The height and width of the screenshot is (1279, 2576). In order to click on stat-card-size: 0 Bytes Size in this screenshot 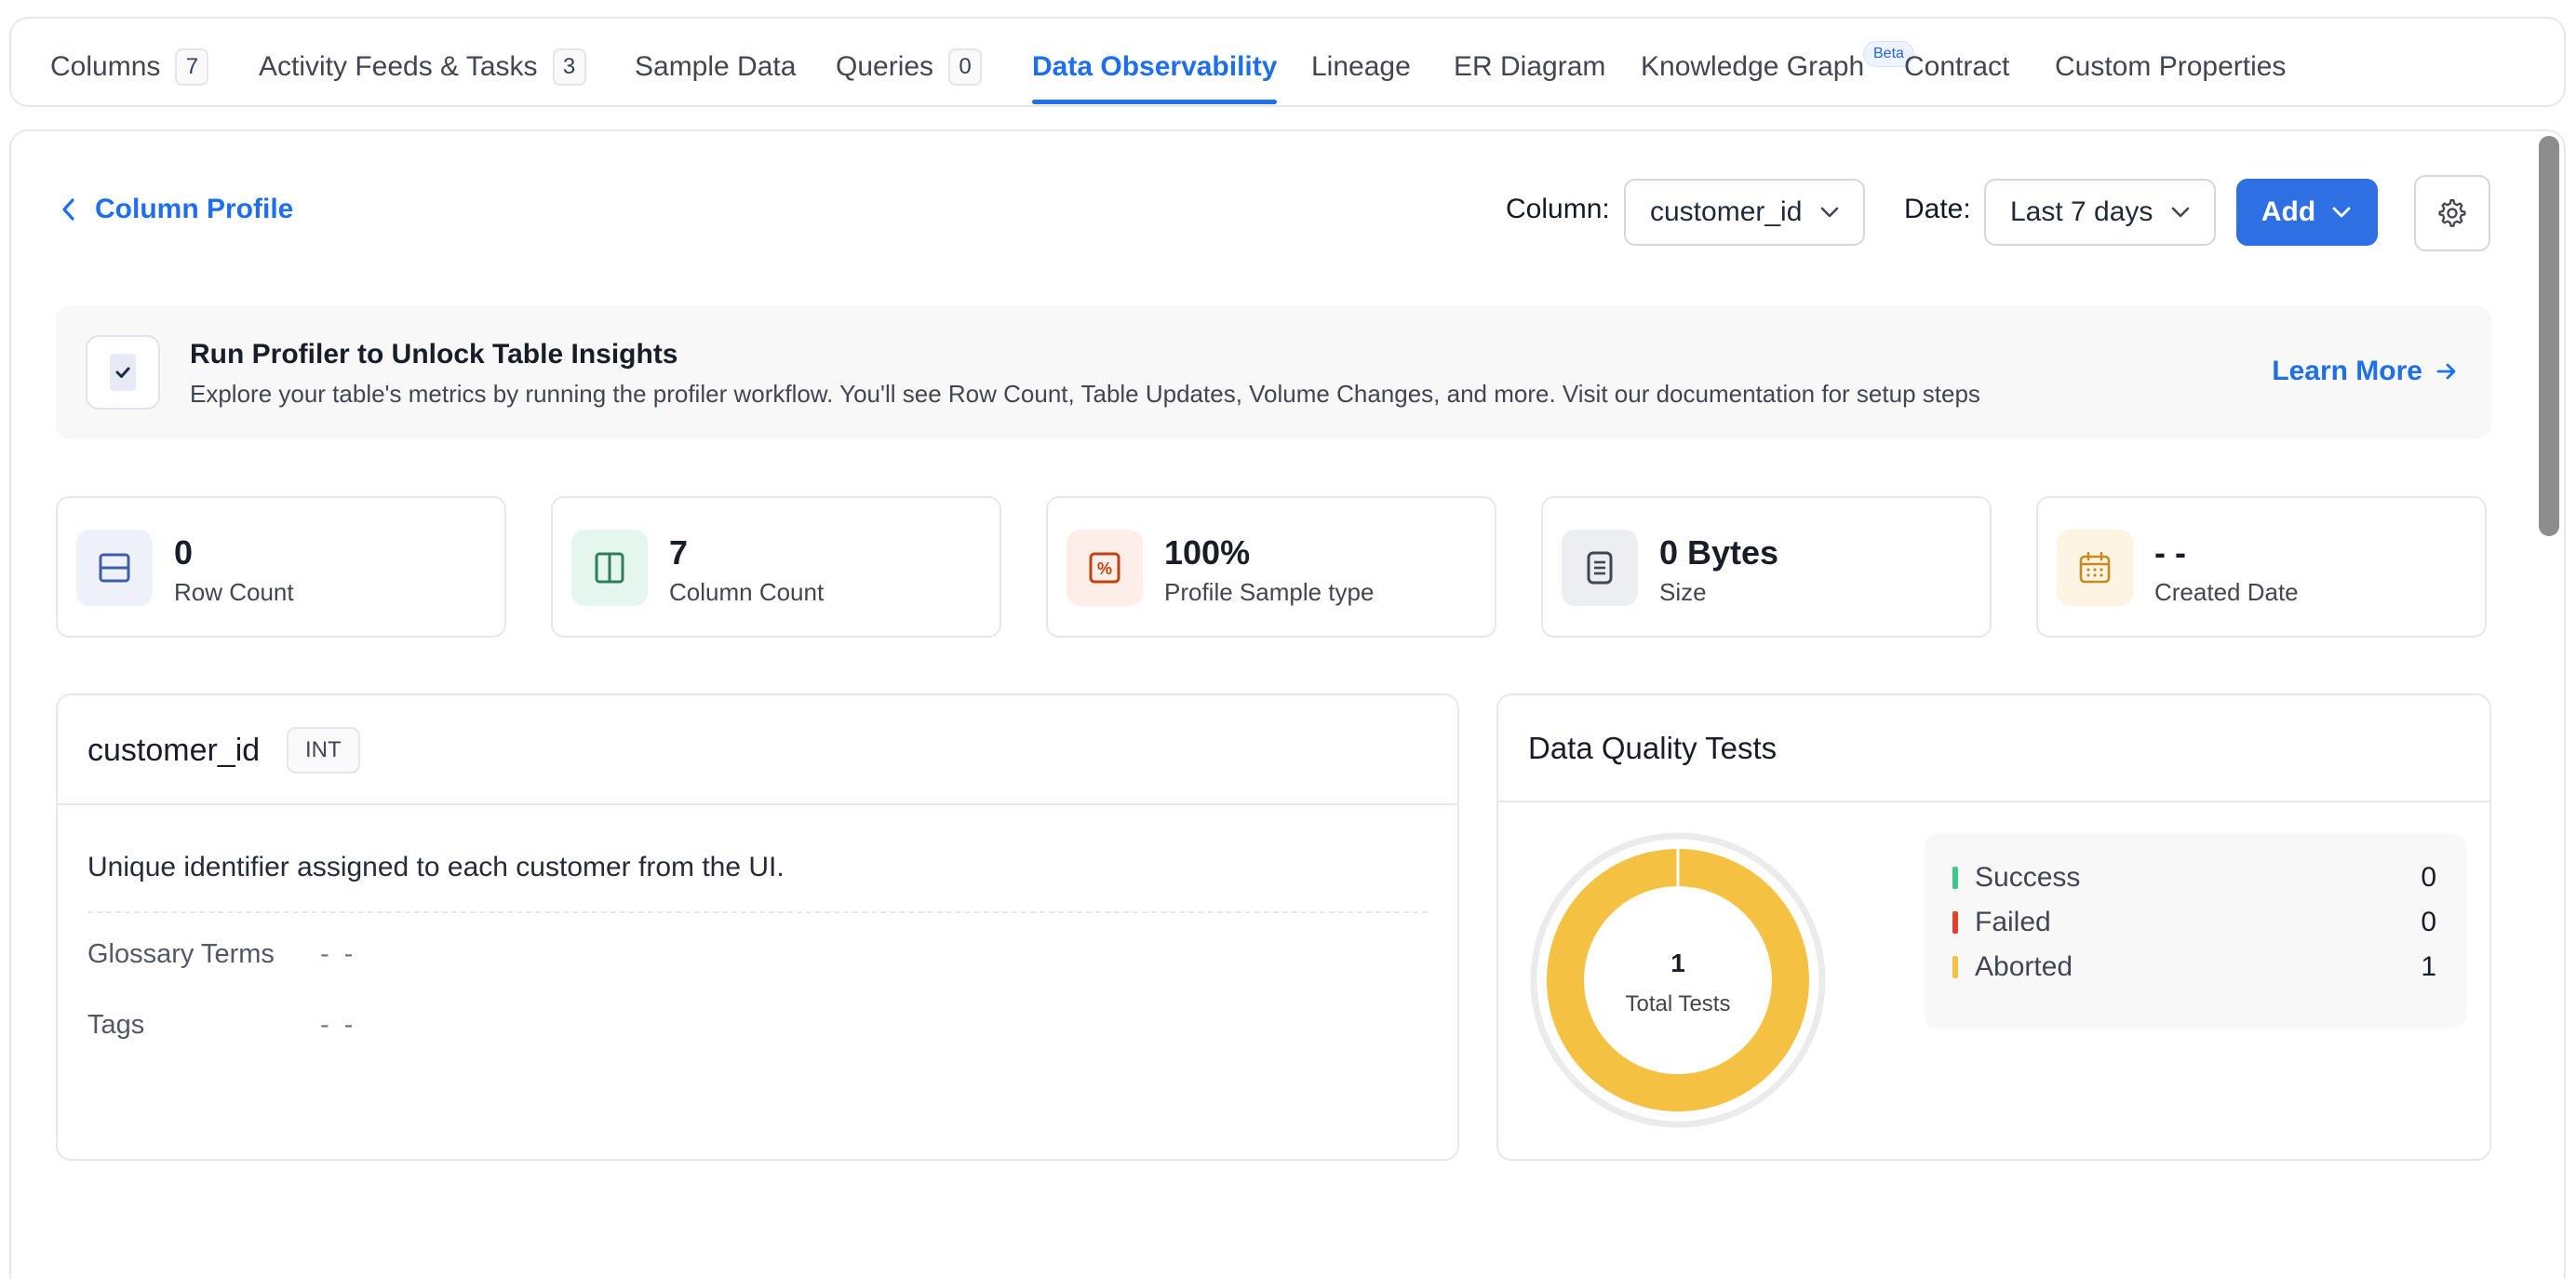, I will do `click(1766, 567)`.